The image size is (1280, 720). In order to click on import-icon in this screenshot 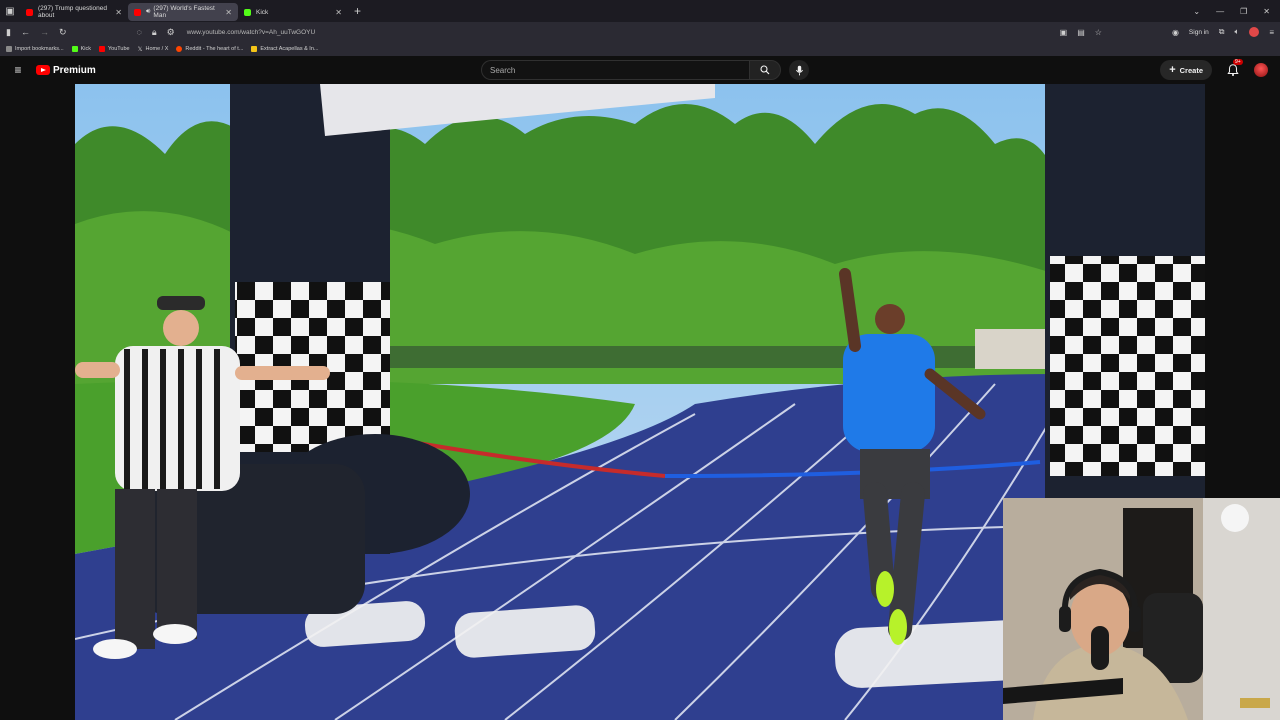, I will do `click(9, 49)`.